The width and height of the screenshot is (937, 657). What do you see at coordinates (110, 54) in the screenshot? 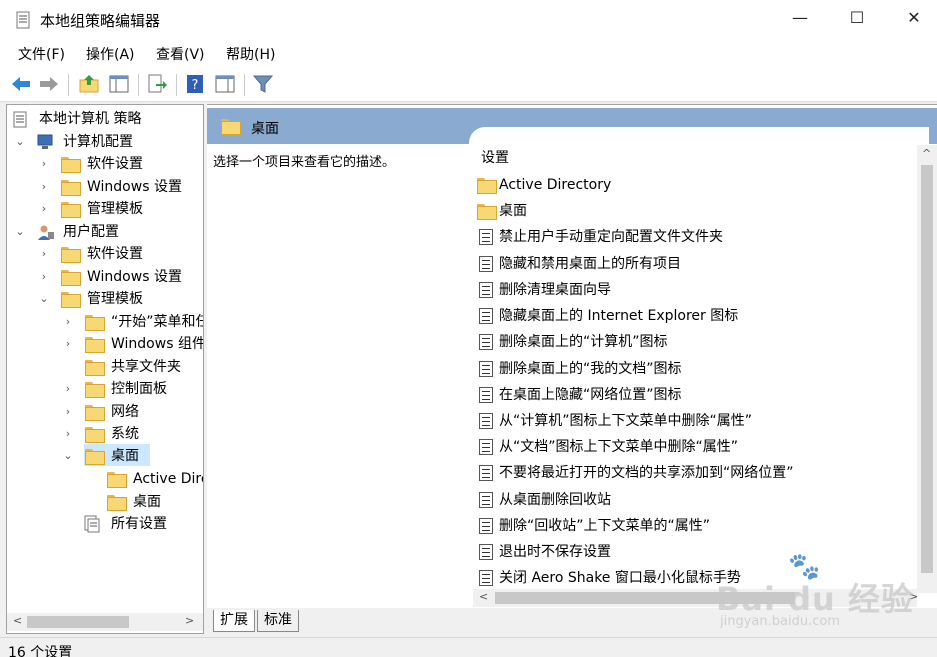
I see `menu-action: 操作(A)` at bounding box center [110, 54].